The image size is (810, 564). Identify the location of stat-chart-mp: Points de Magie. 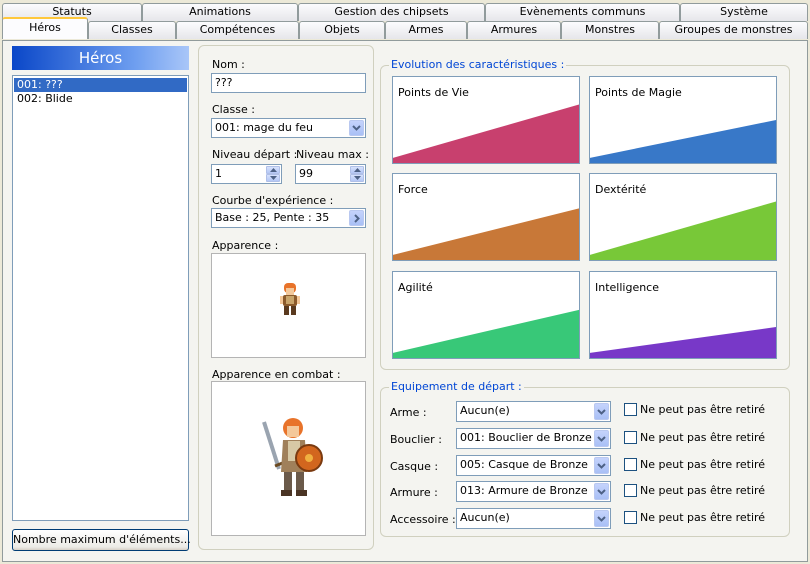
(683, 120).